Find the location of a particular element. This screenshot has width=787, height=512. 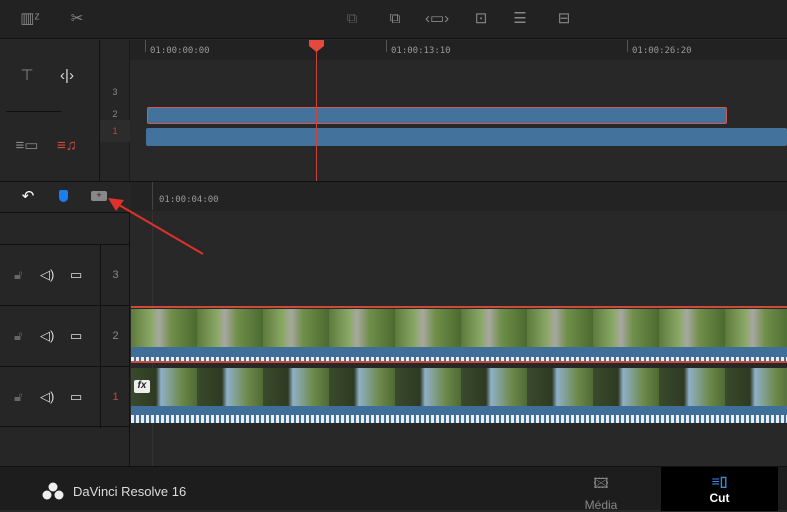

timecode-label: 01:00:13:10 is located at coordinates (421, 51).